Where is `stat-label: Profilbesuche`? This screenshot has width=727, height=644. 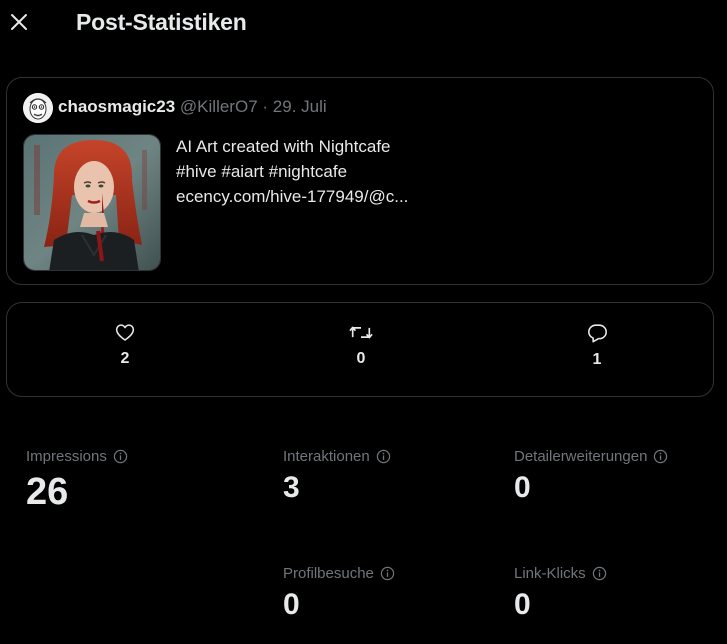
stat-label: Profilbesuche is located at coordinates (328, 573).